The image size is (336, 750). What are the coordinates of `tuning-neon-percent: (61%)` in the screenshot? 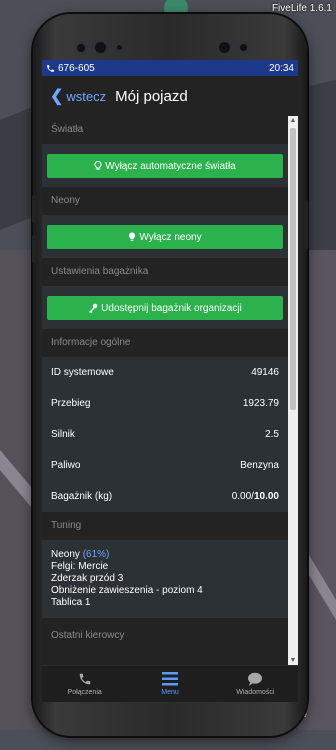 It's located at (96, 554).